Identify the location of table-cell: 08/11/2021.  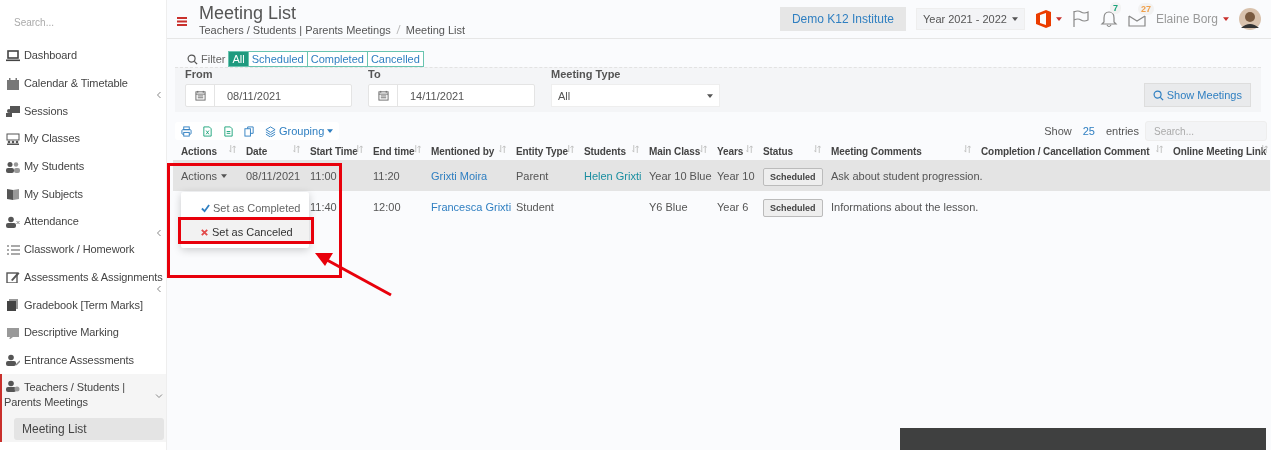
(273, 175).